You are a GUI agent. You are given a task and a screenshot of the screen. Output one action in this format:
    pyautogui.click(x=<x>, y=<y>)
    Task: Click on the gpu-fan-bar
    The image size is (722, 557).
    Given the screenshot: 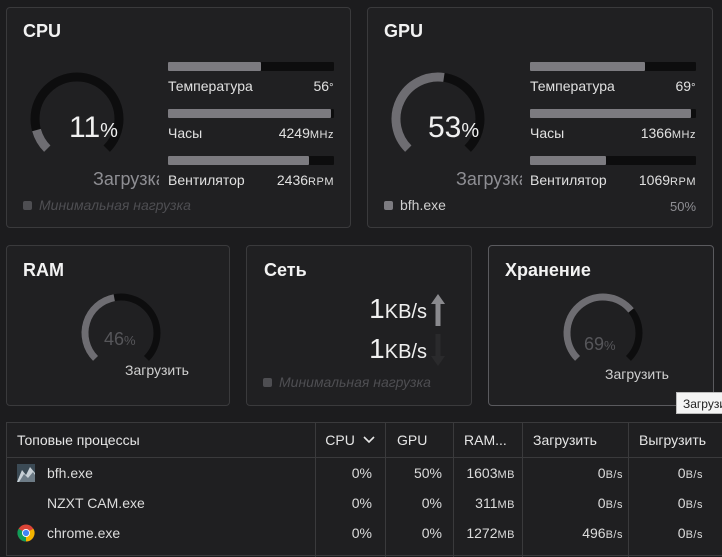 What is the action you would take?
    pyautogui.click(x=613, y=160)
    